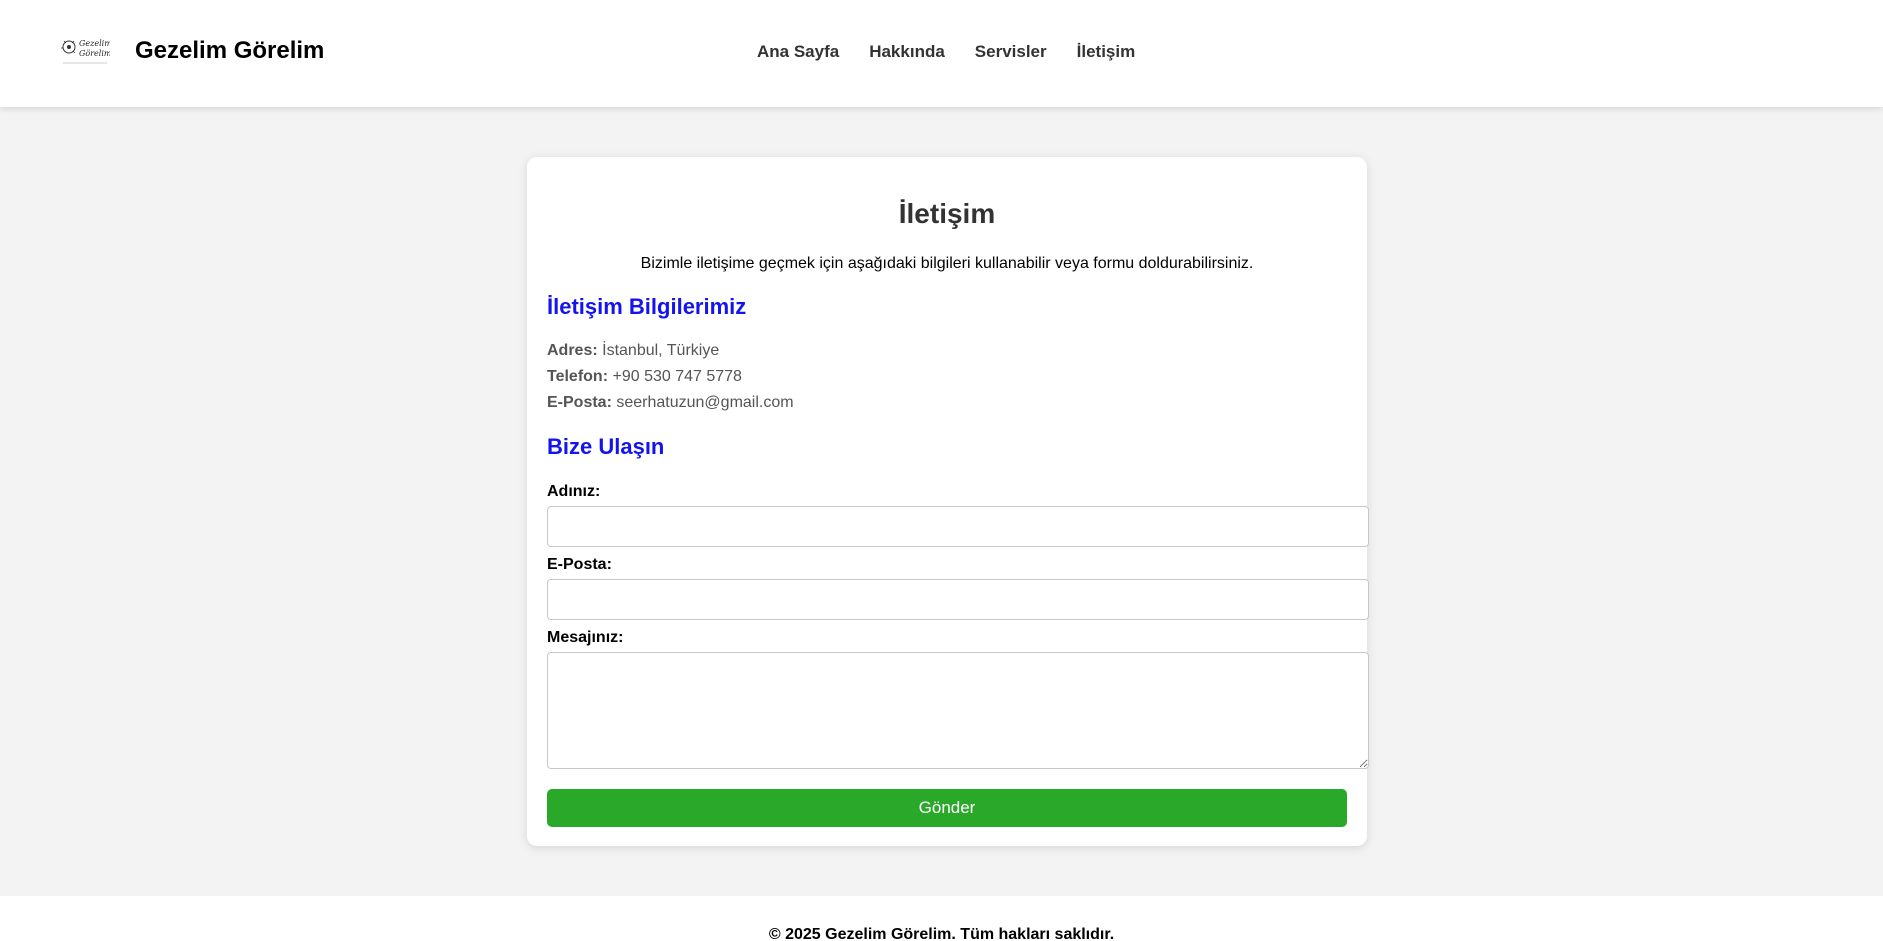 This screenshot has height=941, width=1883. What do you see at coordinates (229, 51) in the screenshot?
I see `site-title: Gezelim Görelim` at bounding box center [229, 51].